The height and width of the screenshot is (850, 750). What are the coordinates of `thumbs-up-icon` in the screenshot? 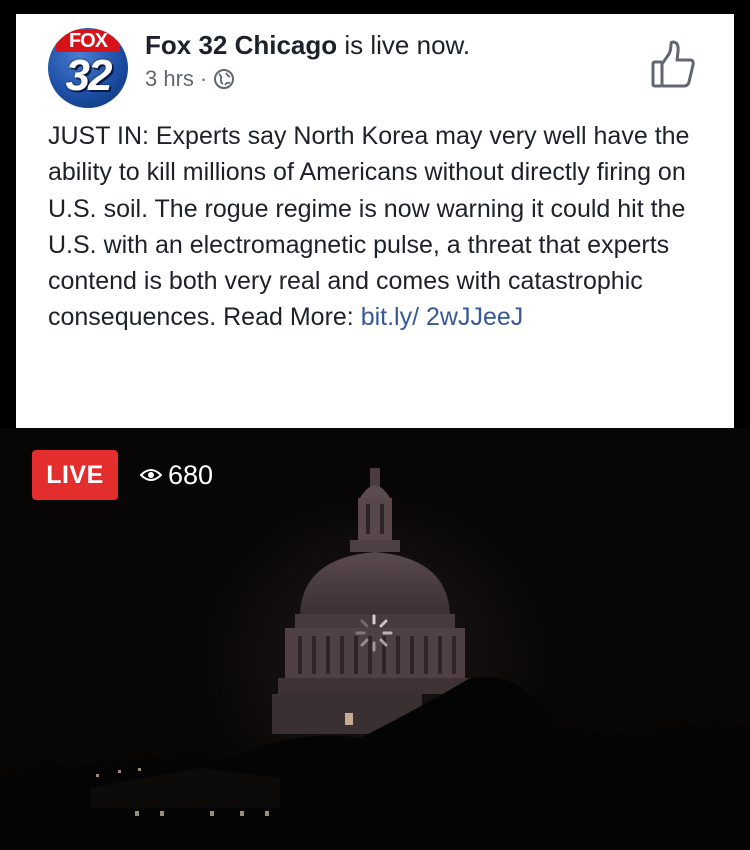 It's located at (673, 65).